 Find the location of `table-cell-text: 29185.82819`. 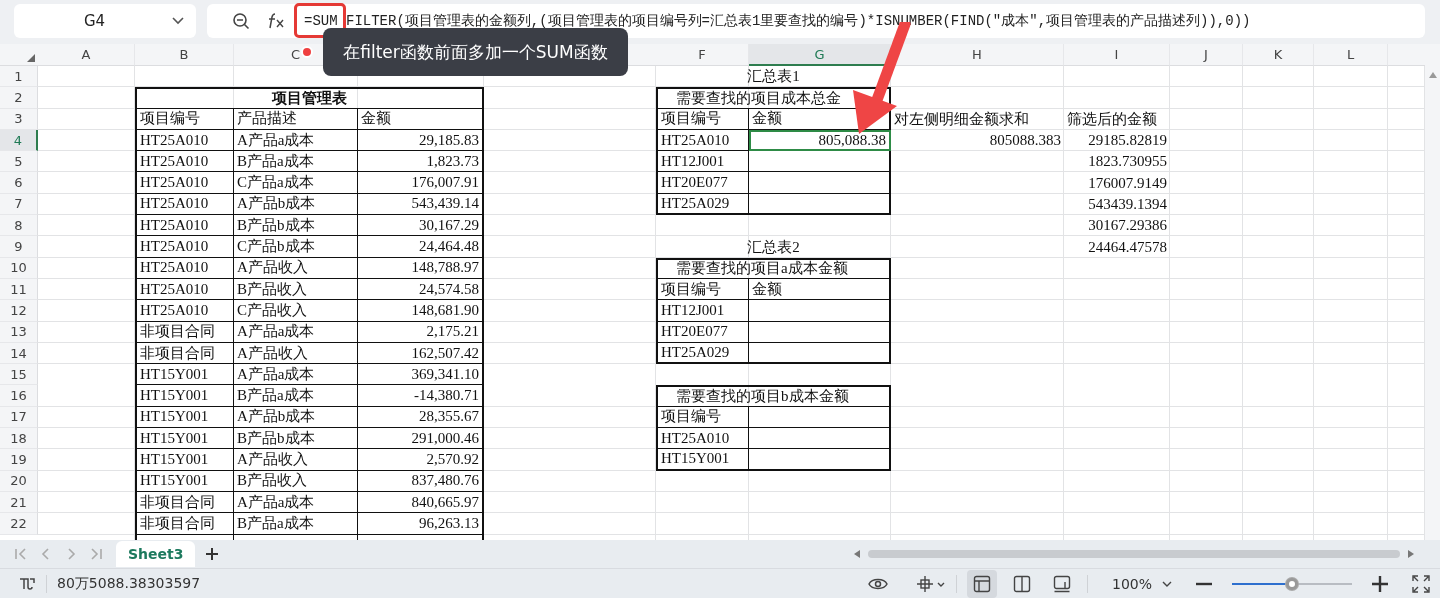

table-cell-text: 29185.82819 is located at coordinates (1127, 141).